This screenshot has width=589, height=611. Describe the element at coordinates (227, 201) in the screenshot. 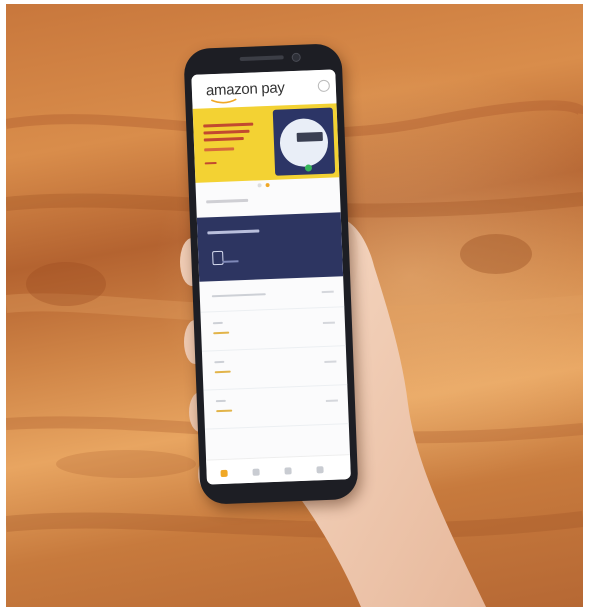

I see `section-heading` at that location.